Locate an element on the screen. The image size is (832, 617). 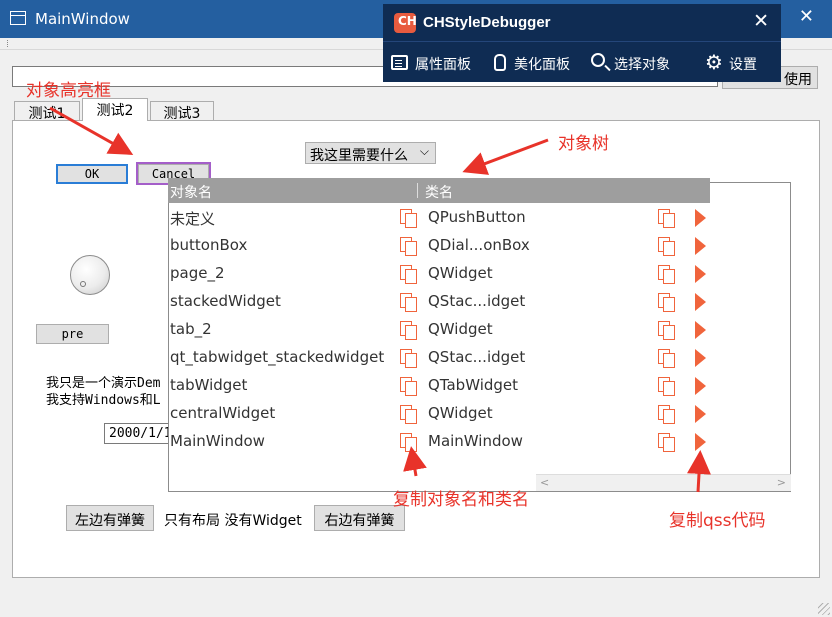
tree-row: tab_2 QWidget is located at coordinates (448, 330).